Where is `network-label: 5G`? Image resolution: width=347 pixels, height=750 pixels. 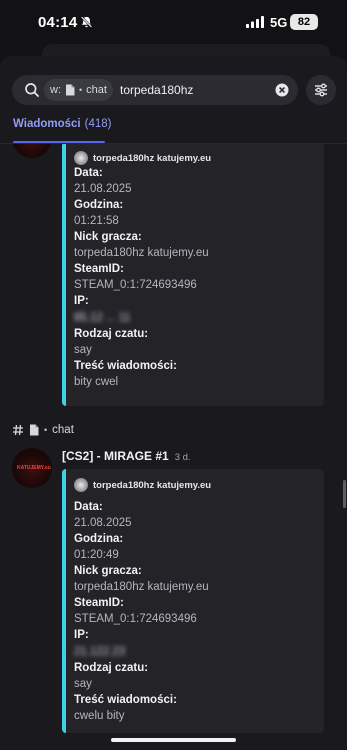
network-label: 5G is located at coordinates (279, 22).